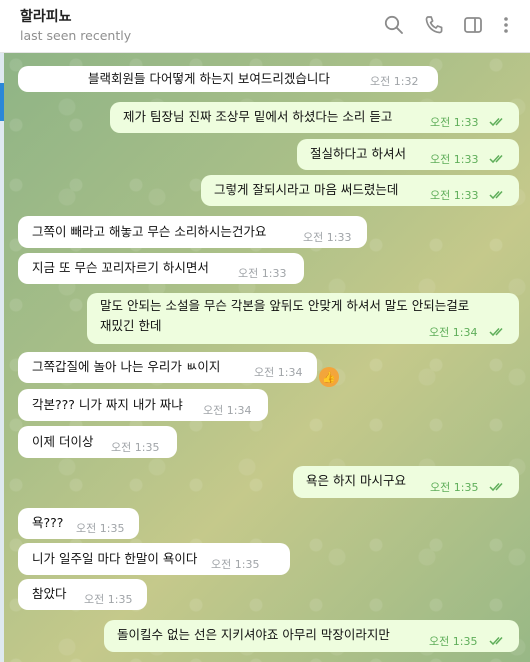 The image size is (530, 662). What do you see at coordinates (209, 78) in the screenshot?
I see `message-text: 블랙회원들 다어떻게 하는지 보여드리겠습니다` at bounding box center [209, 78].